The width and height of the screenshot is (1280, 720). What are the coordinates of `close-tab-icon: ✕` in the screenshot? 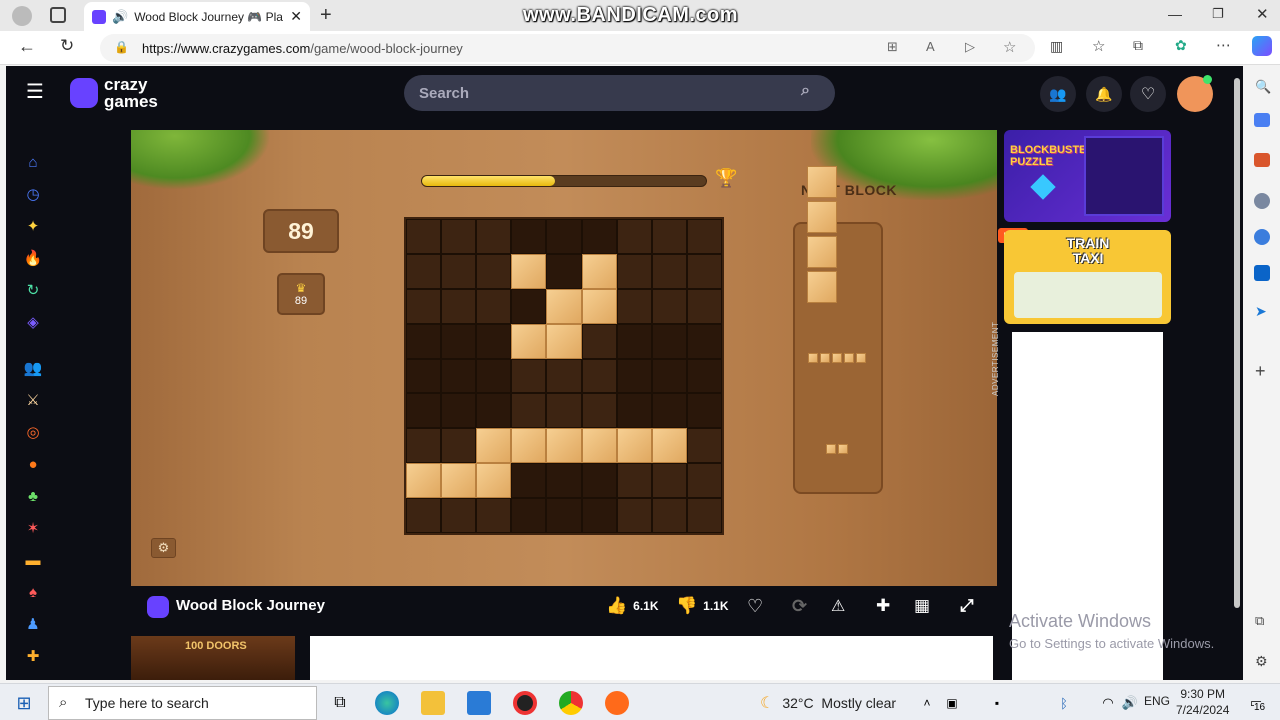 It's located at (296, 16).